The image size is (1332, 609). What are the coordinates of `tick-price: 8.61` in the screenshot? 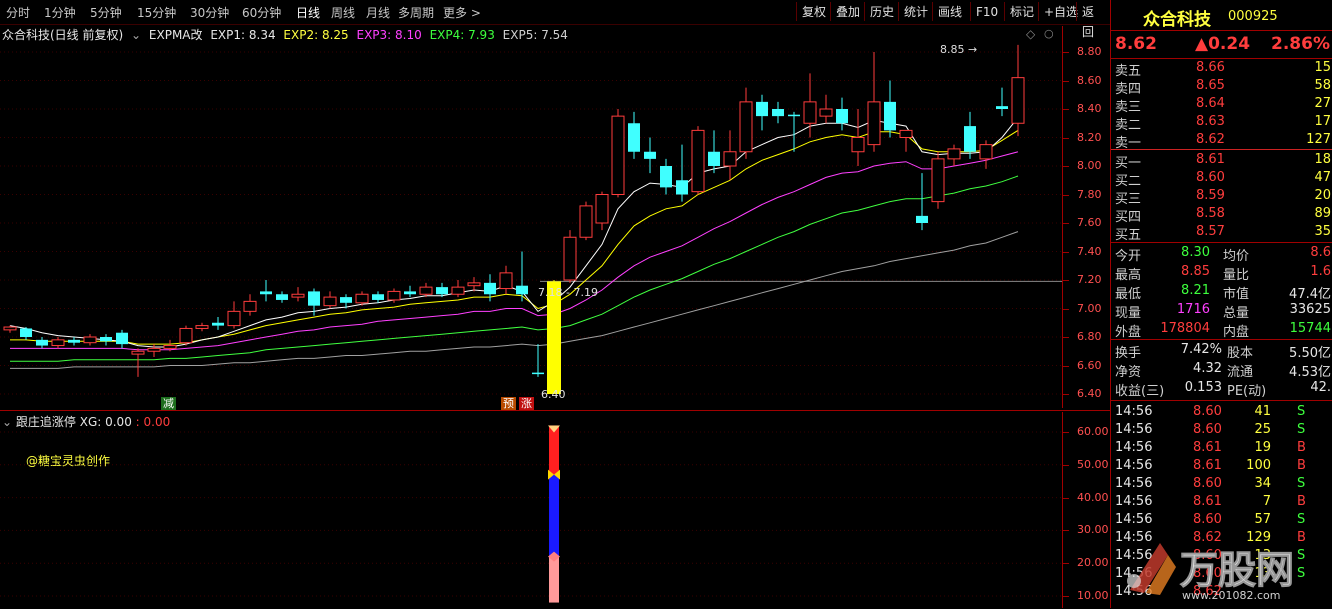 It's located at (1207, 501).